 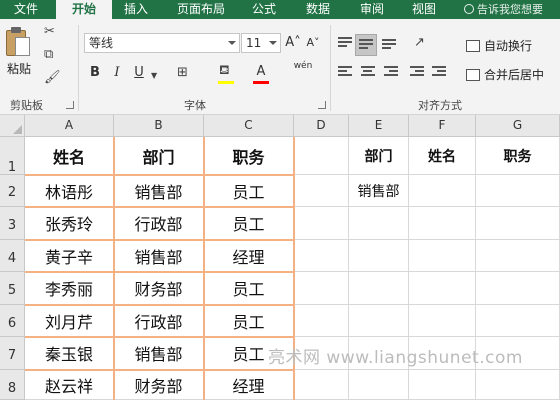 What do you see at coordinates (26, 9) in the screenshot?
I see `tab-file: 文件` at bounding box center [26, 9].